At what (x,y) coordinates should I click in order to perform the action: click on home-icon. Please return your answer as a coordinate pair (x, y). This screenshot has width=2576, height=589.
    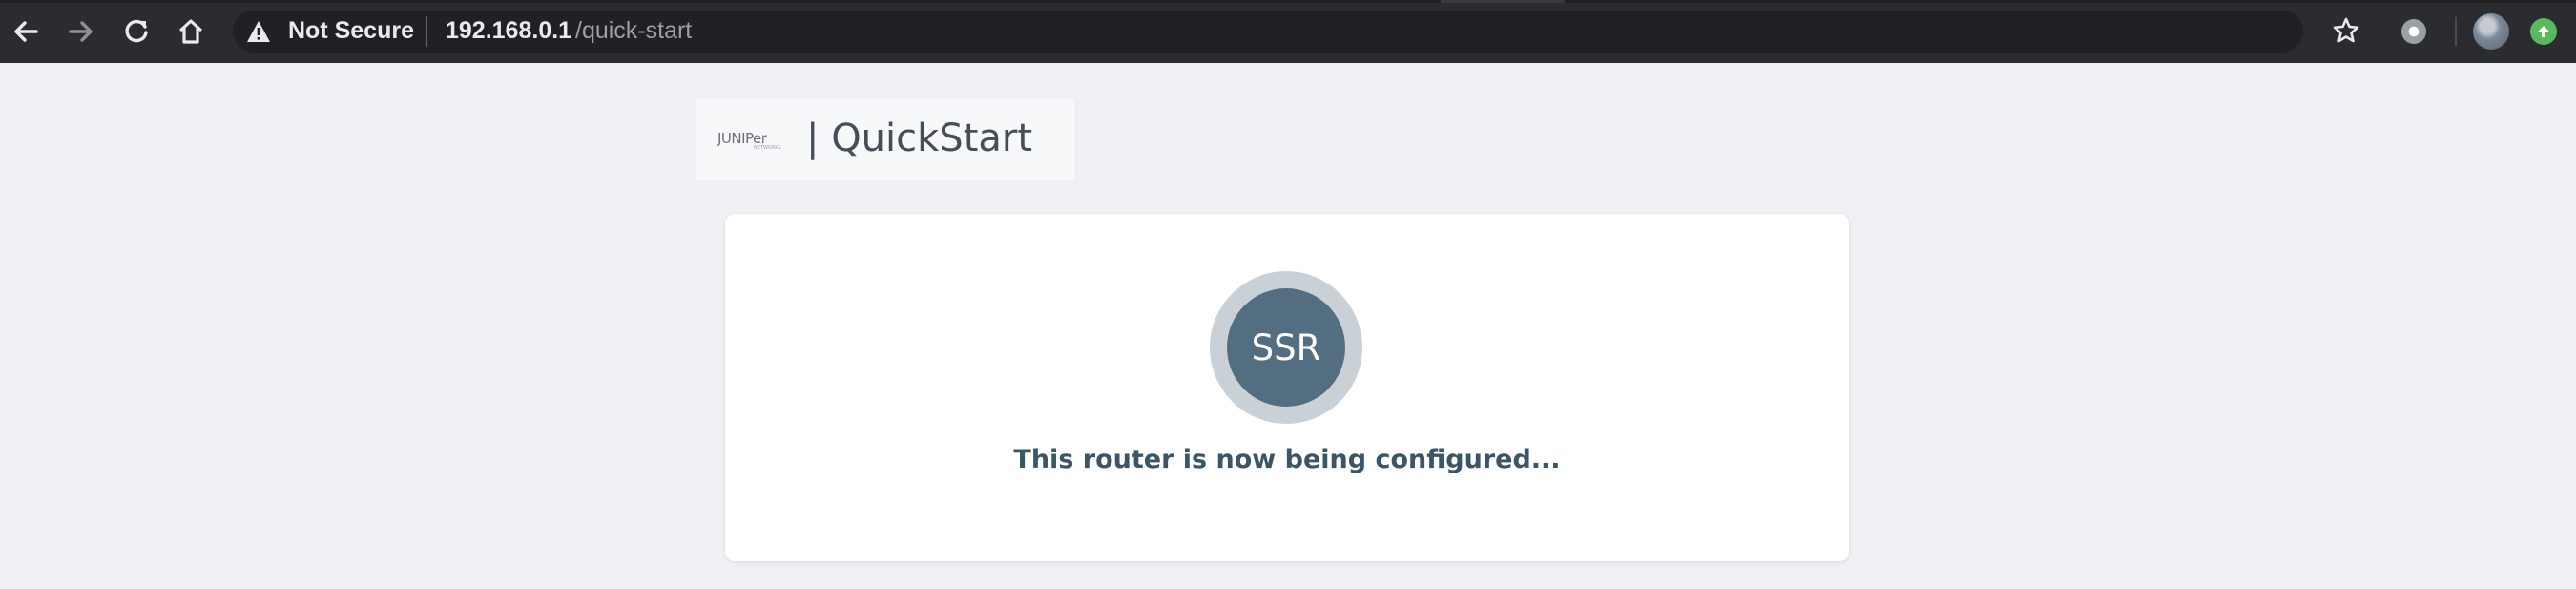
    Looking at the image, I should click on (190, 31).